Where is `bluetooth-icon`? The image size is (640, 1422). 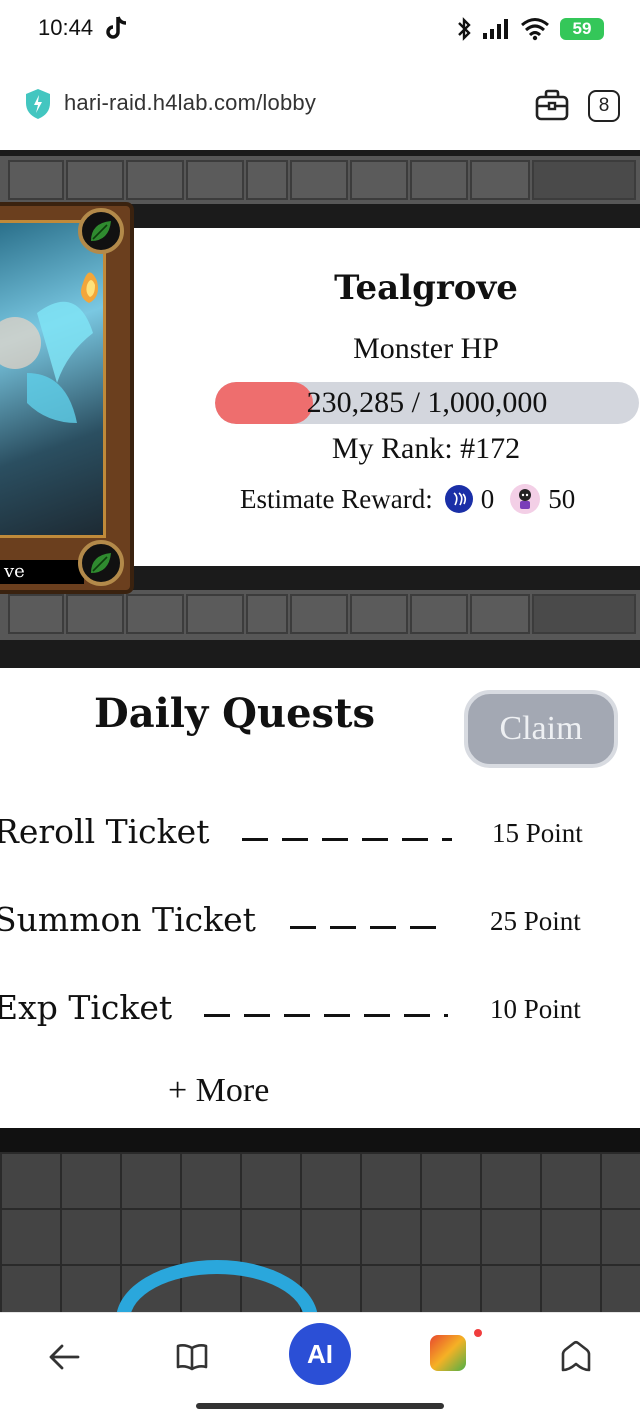 bluetooth-icon is located at coordinates (464, 29).